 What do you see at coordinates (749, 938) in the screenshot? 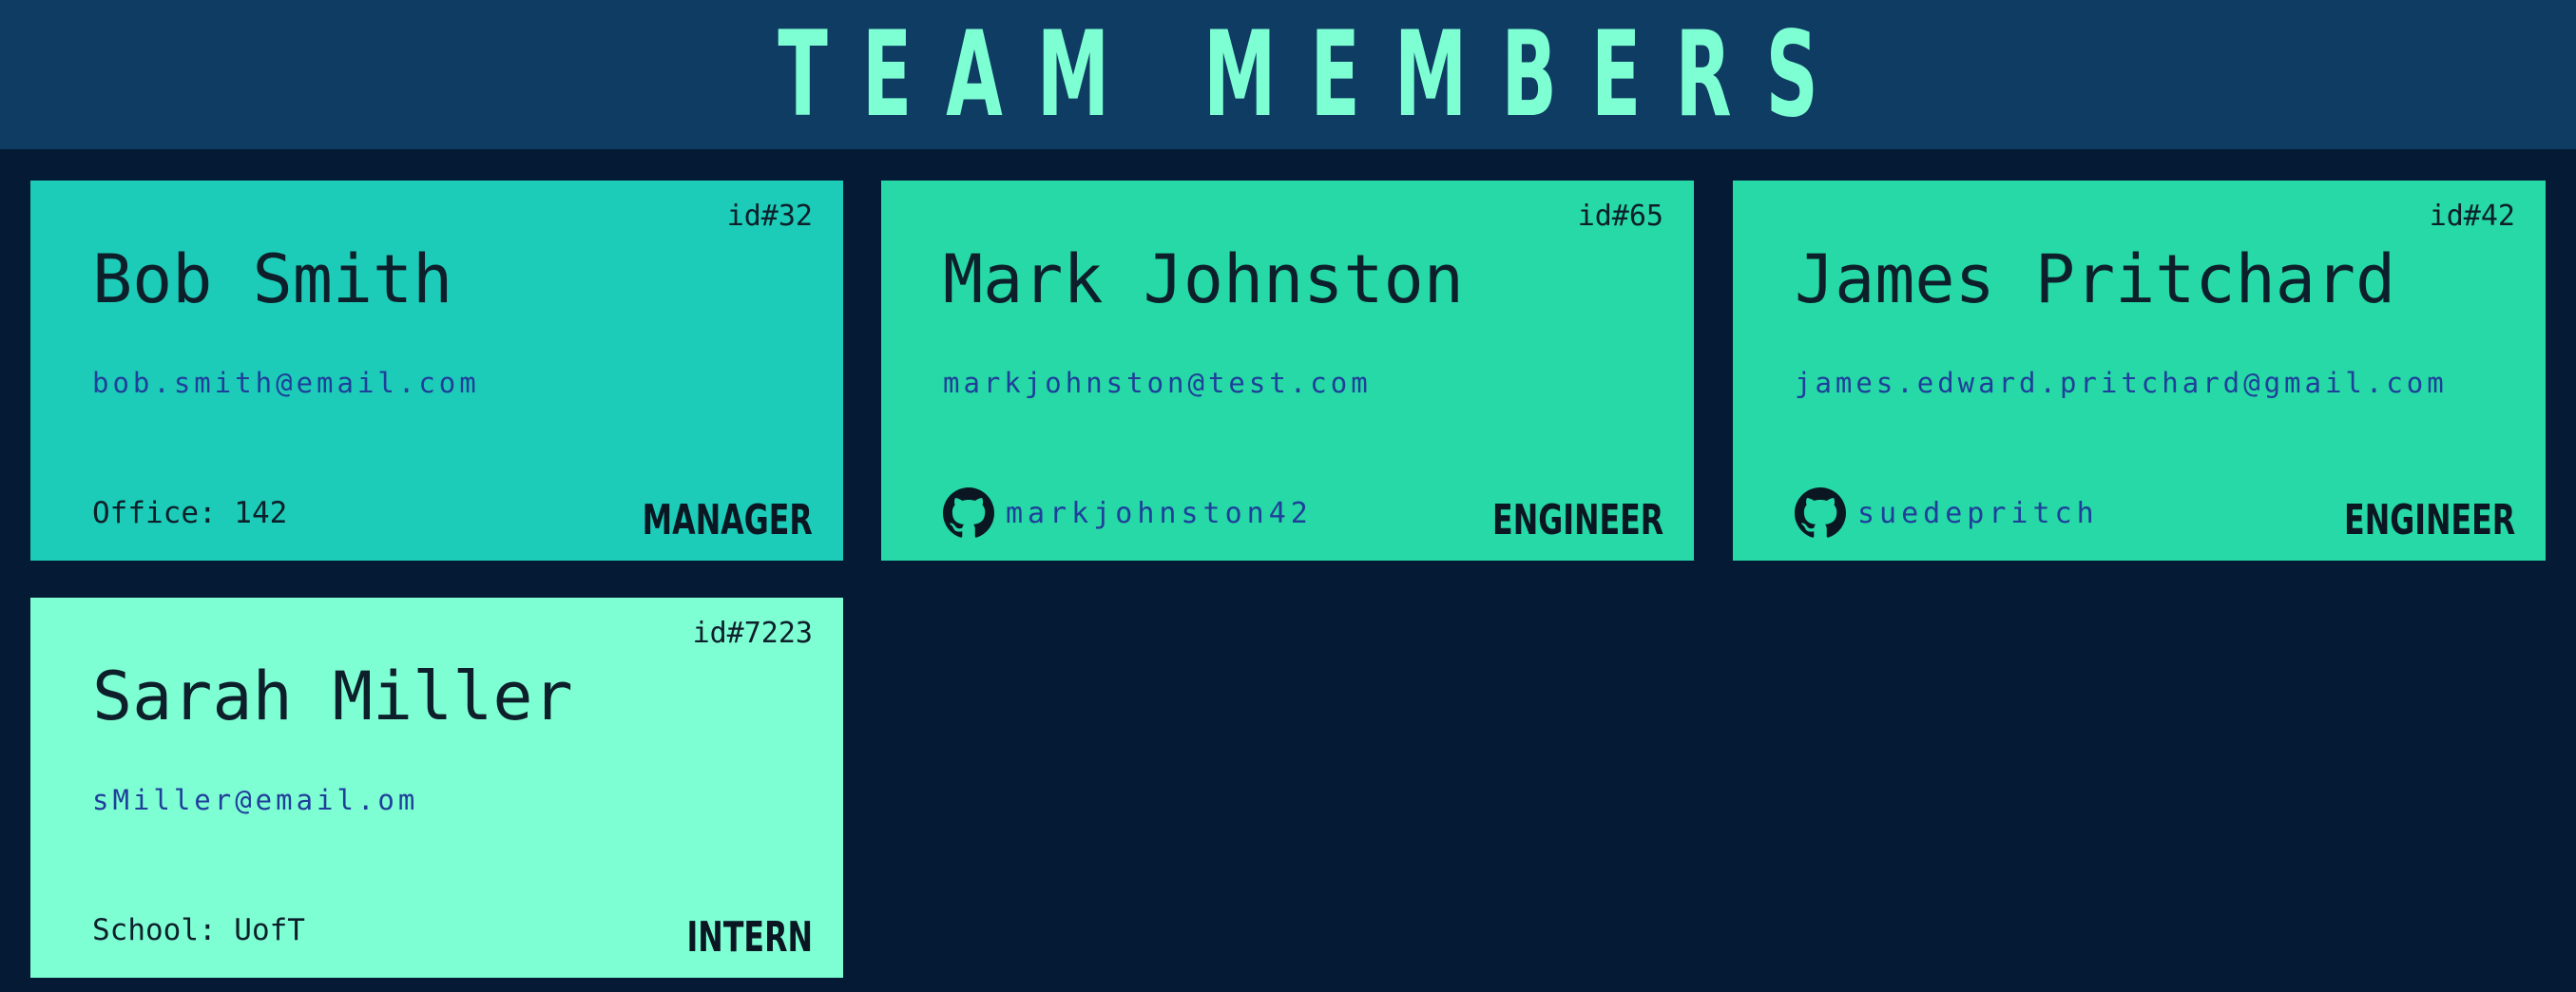
I see `role-badge: INTERN` at bounding box center [749, 938].